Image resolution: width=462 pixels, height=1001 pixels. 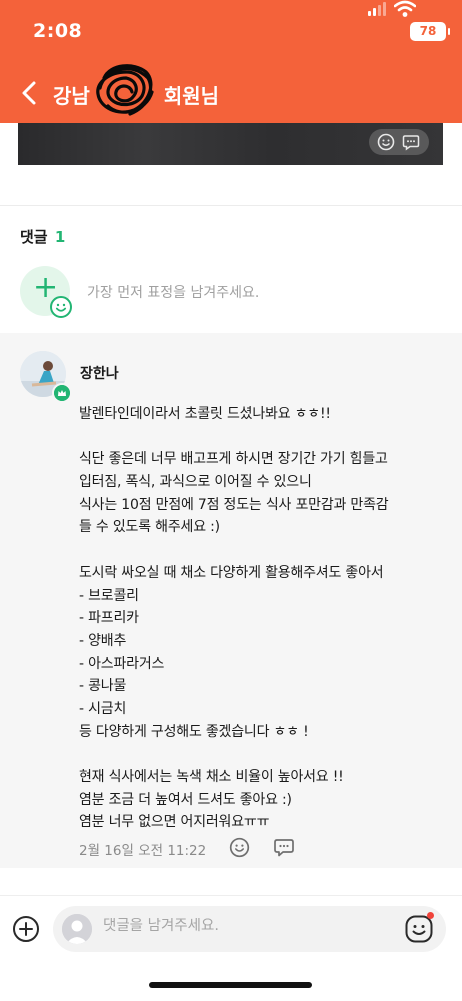 I want to click on media-action-group, so click(x=399, y=142).